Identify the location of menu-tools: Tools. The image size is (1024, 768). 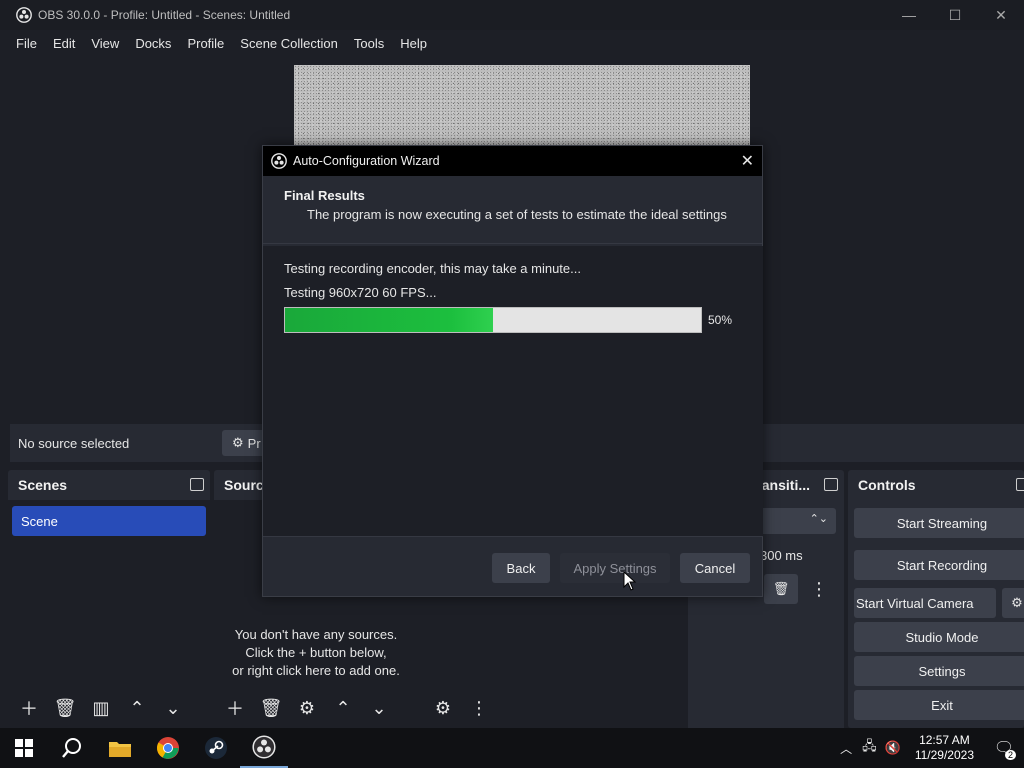
(369, 43).